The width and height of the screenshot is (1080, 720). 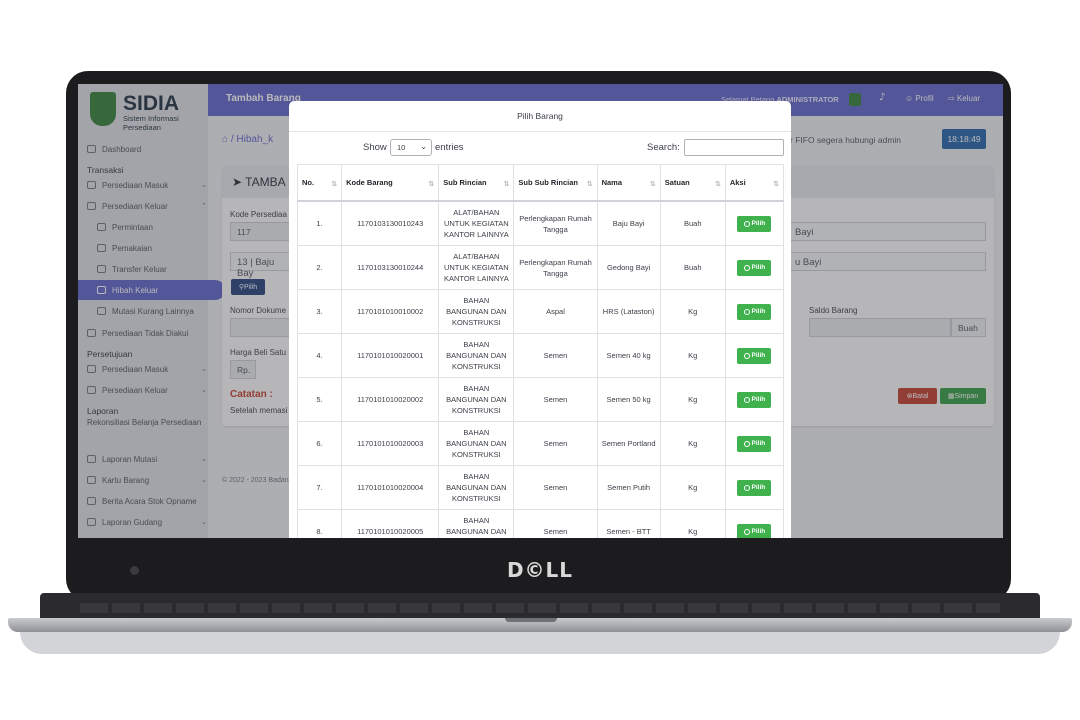 What do you see at coordinates (476, 223) in the screenshot?
I see `cell-sub-rincian: ALAT/BAHAN UNTUK KEGIATAN KANTOR LAINNYA` at bounding box center [476, 223].